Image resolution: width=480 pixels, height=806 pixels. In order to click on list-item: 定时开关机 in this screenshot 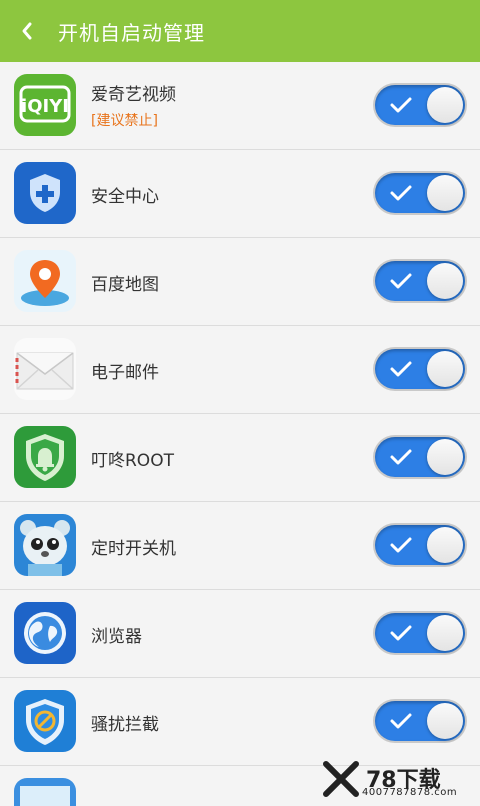, I will do `click(240, 546)`.